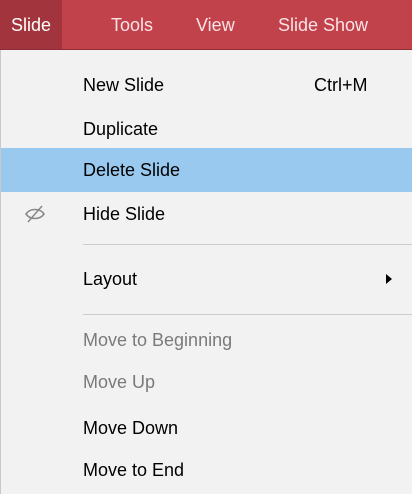 The height and width of the screenshot is (494, 412). What do you see at coordinates (206, 470) in the screenshot?
I see `menu-item-move-to-end: Move to End` at bounding box center [206, 470].